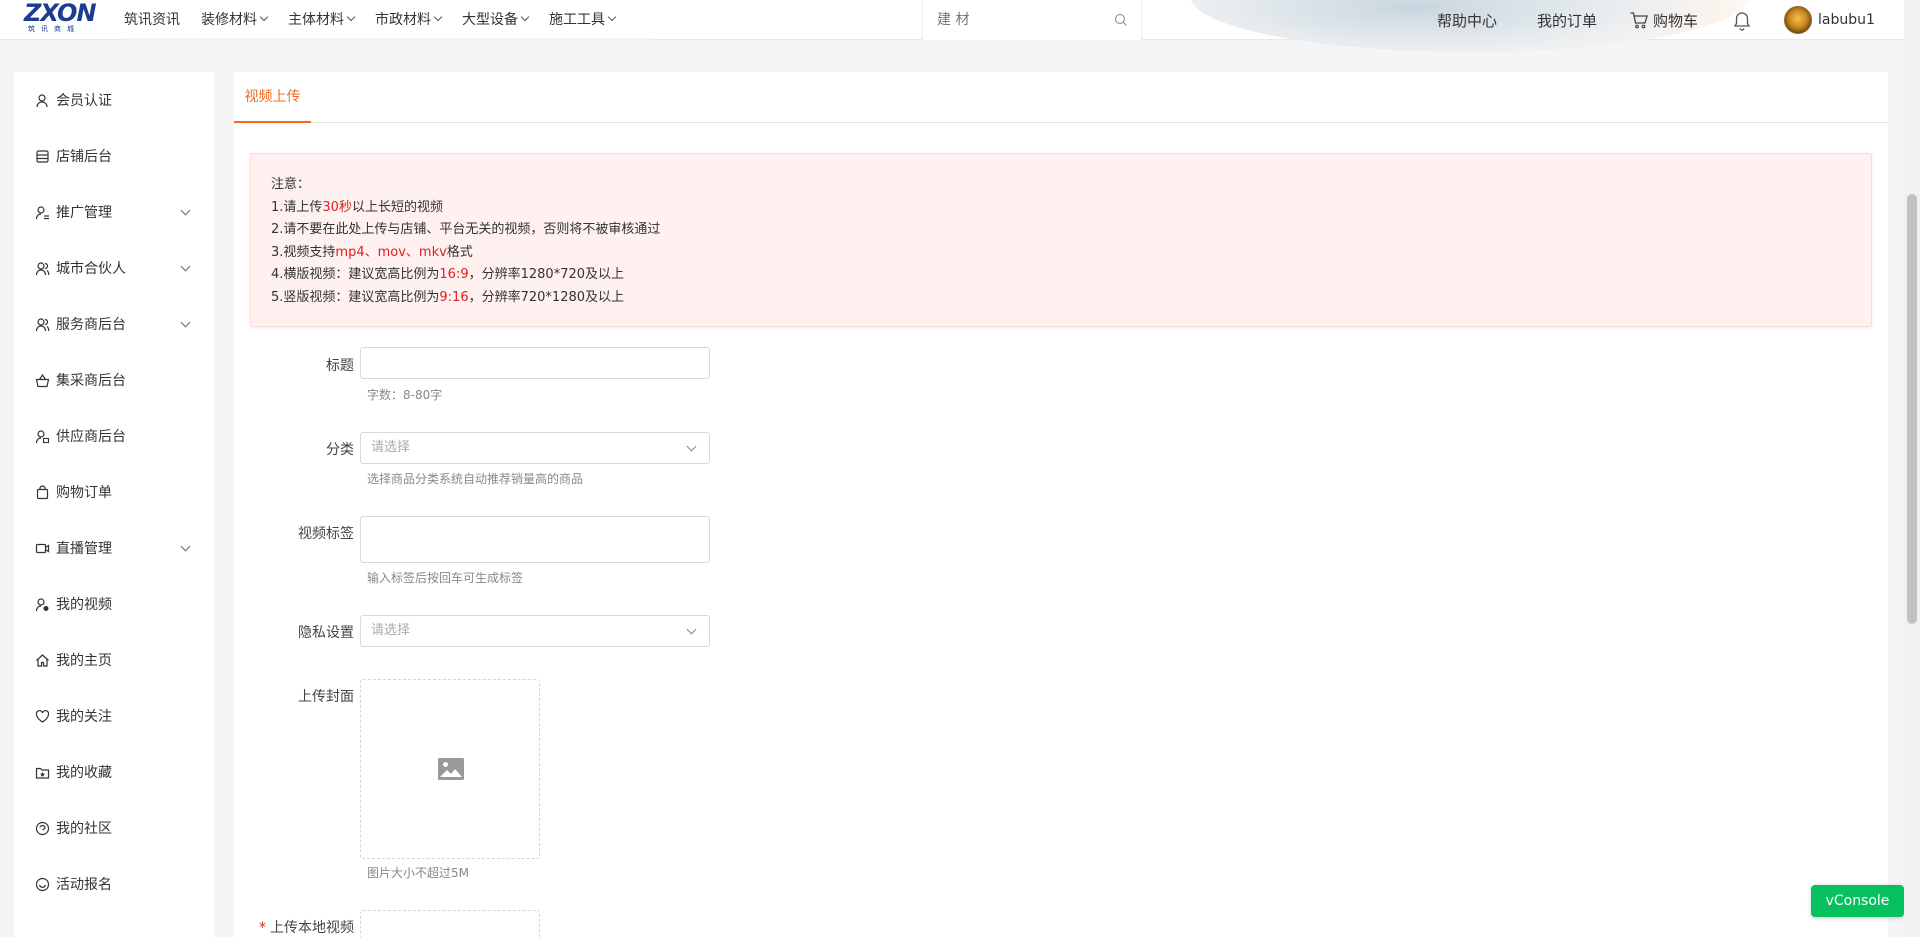 This screenshot has width=1920, height=937. Describe the element at coordinates (114, 884) in the screenshot. I see `sidebar-item-events: 活动报名` at that location.